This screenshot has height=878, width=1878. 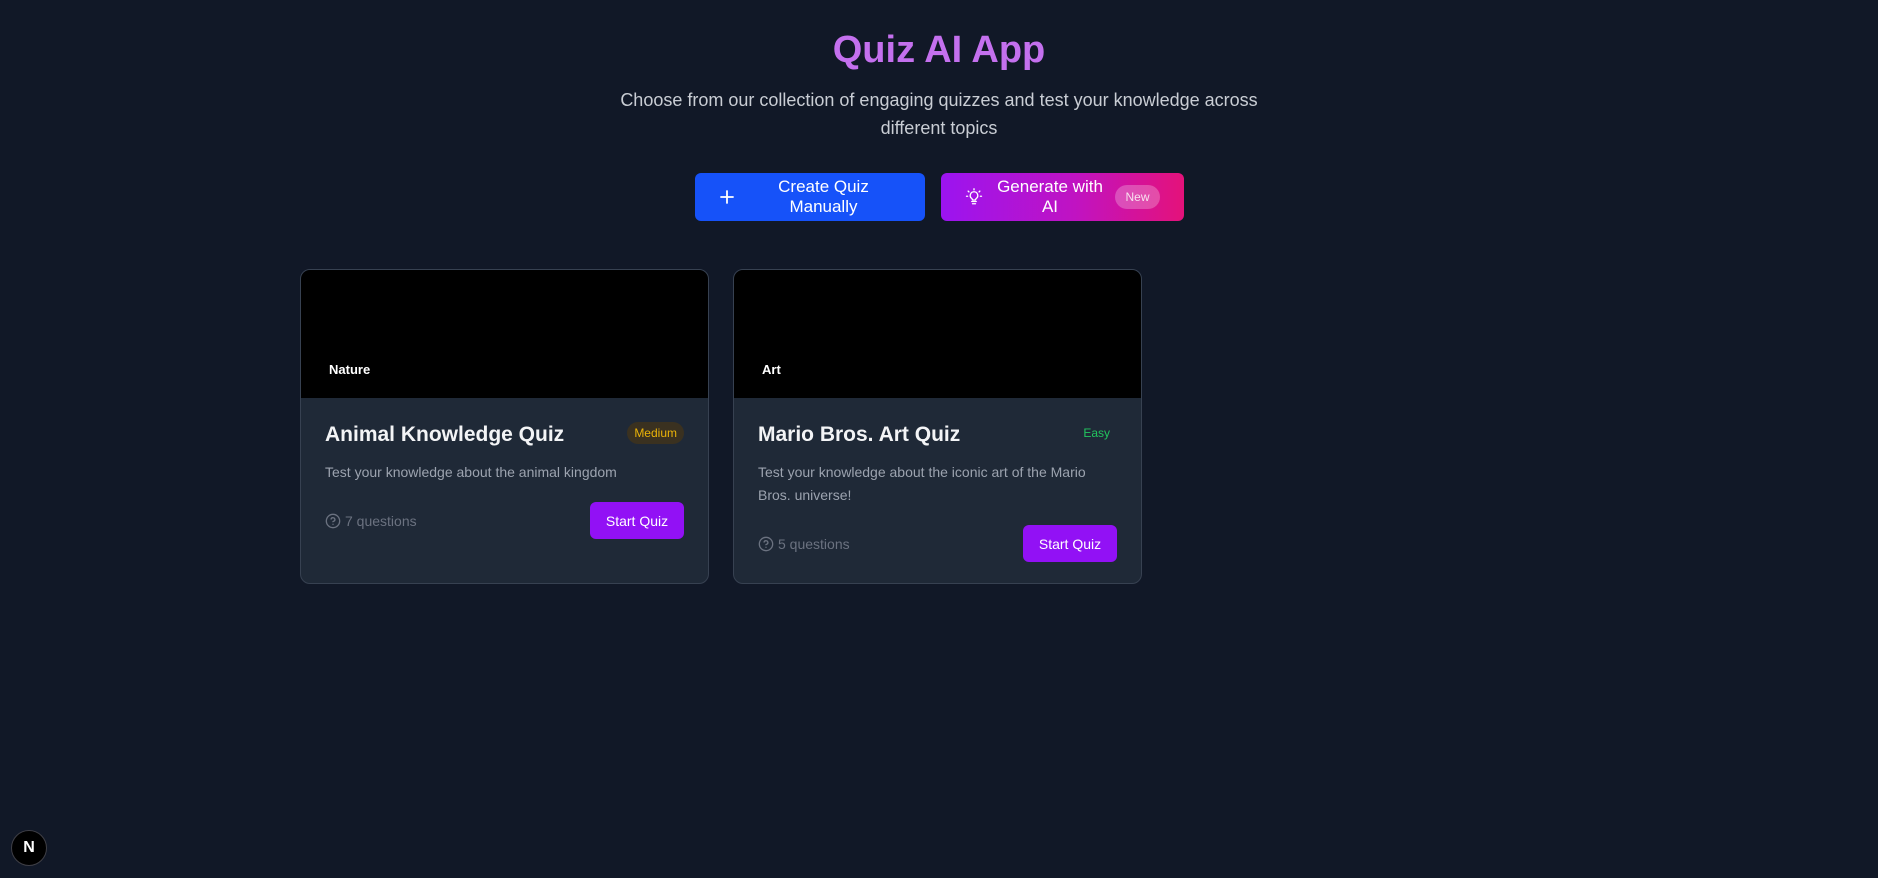 I want to click on create-quiz-manually-button: Create Quiz Manually, so click(x=809, y=197).